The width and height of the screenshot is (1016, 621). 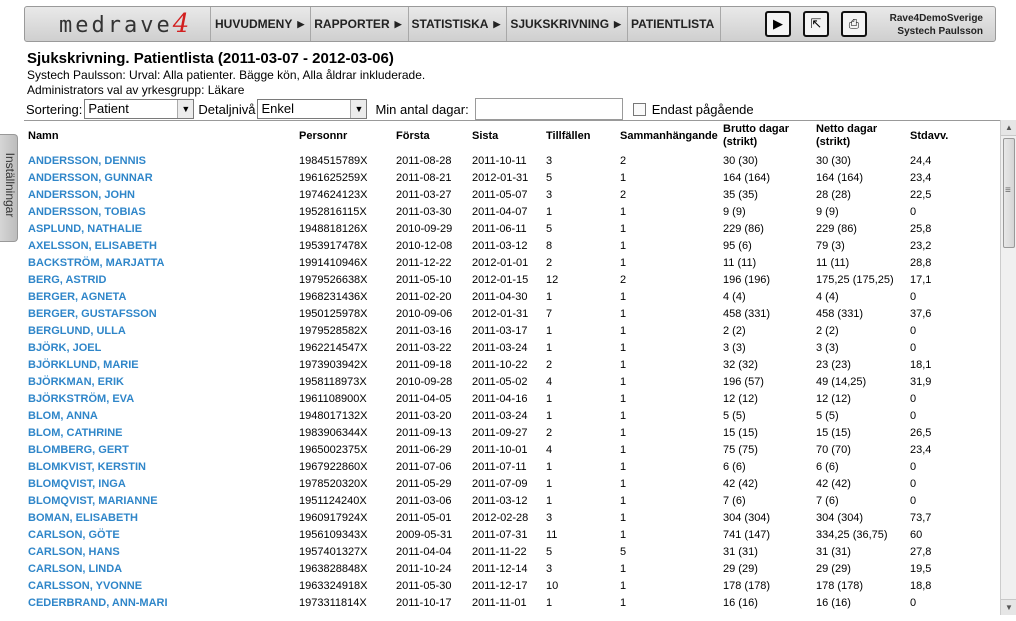 I want to click on export-button: ⇱, so click(x=816, y=24).